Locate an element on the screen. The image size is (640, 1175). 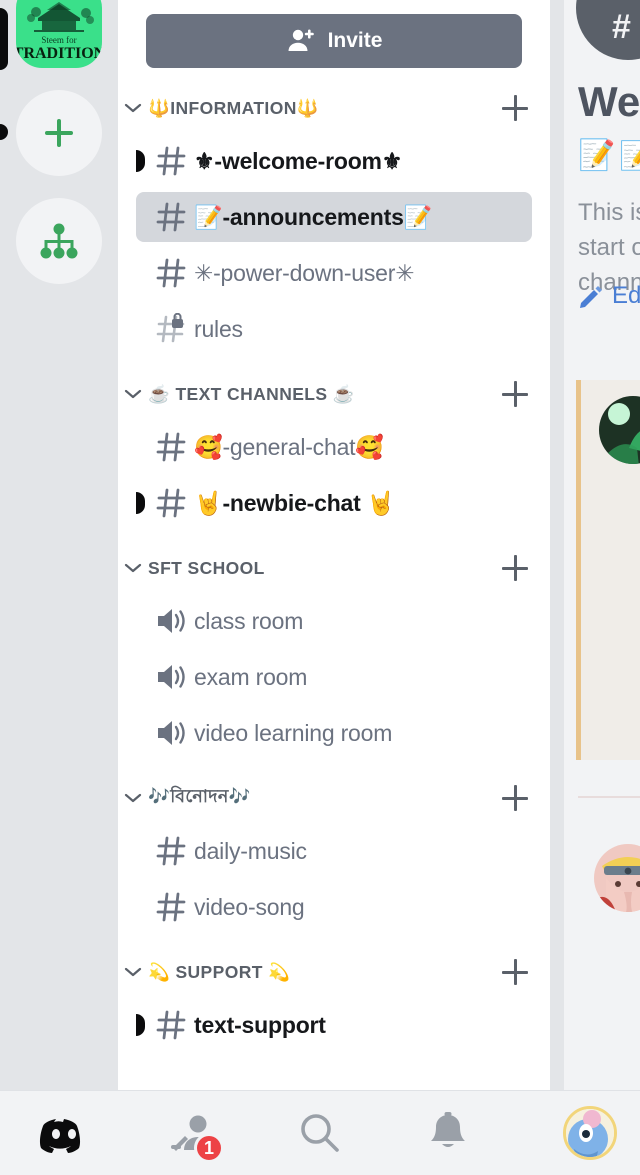
plus-icon is located at coordinates (59, 133).